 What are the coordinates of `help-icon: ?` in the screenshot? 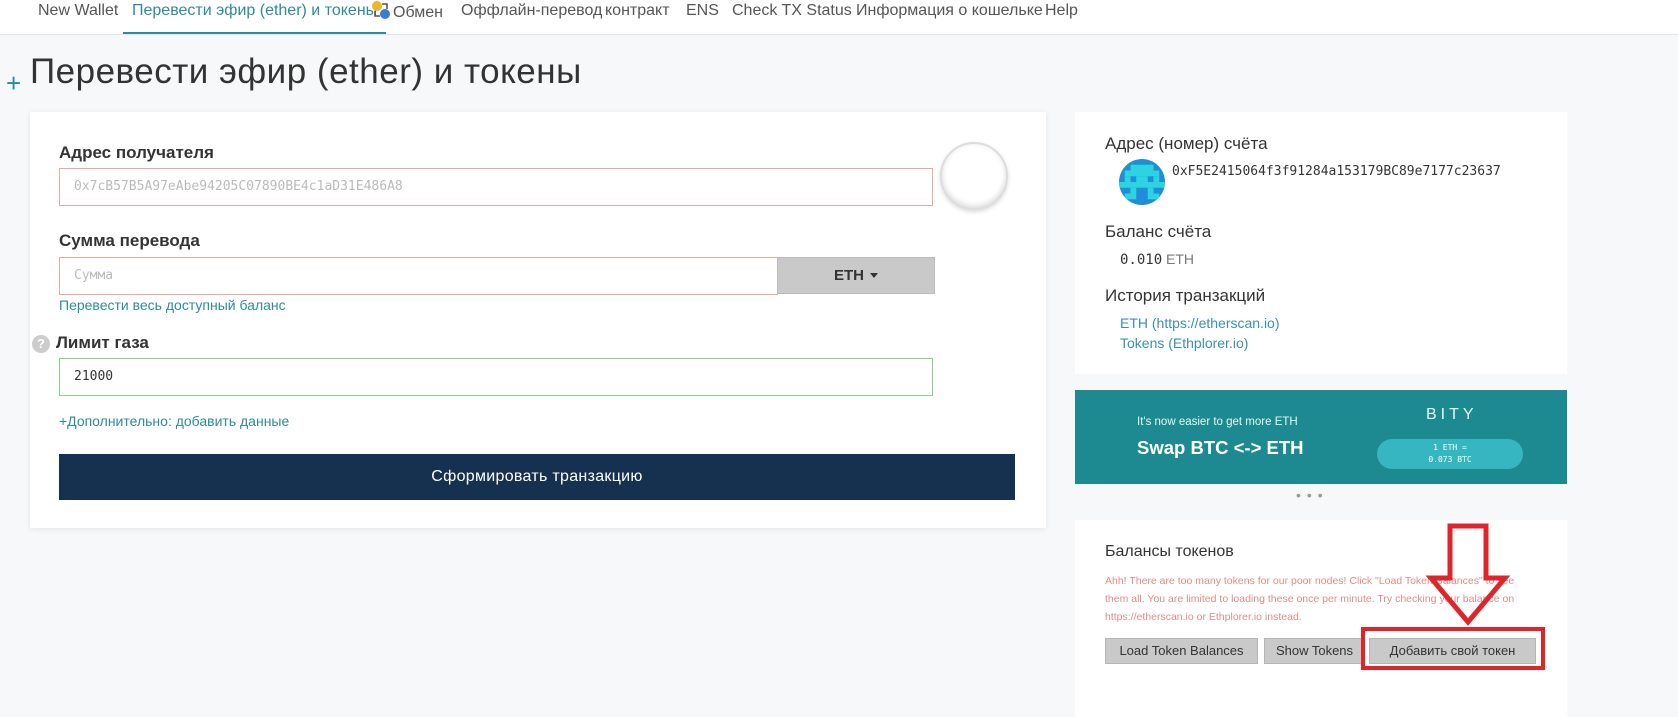 It's located at (41, 344).